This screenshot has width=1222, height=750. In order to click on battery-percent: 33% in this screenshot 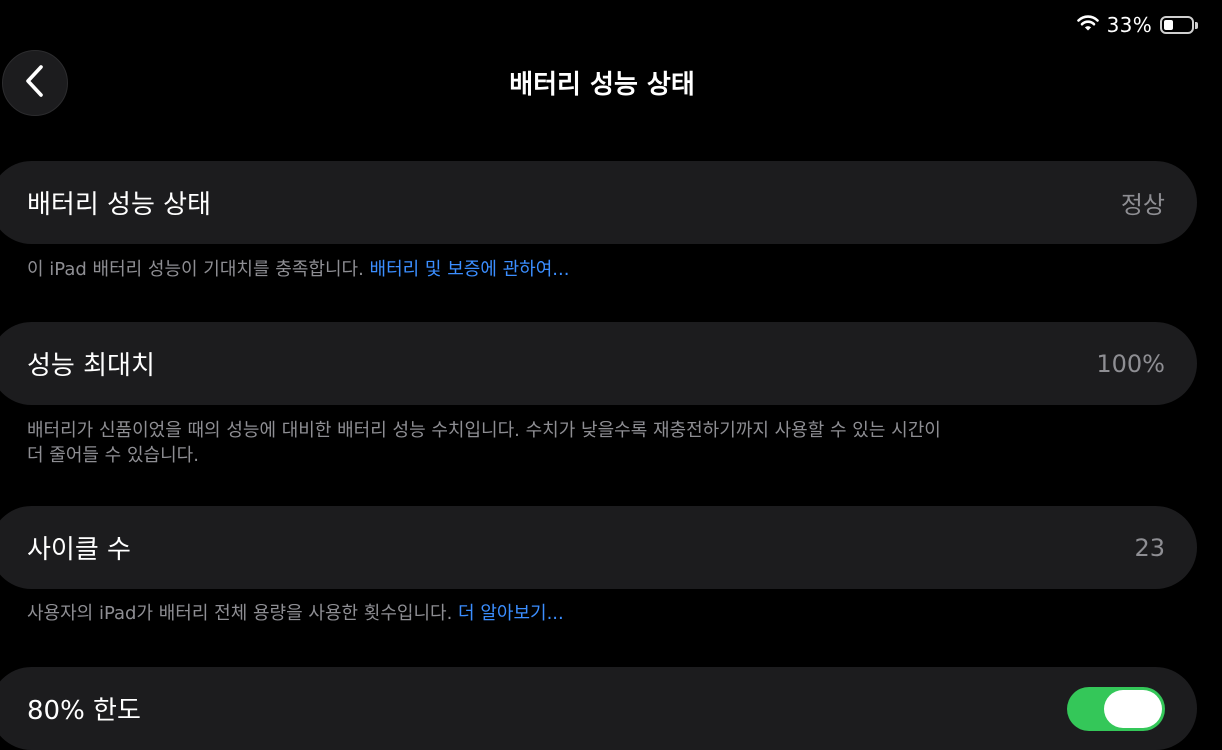, I will do `click(1129, 25)`.